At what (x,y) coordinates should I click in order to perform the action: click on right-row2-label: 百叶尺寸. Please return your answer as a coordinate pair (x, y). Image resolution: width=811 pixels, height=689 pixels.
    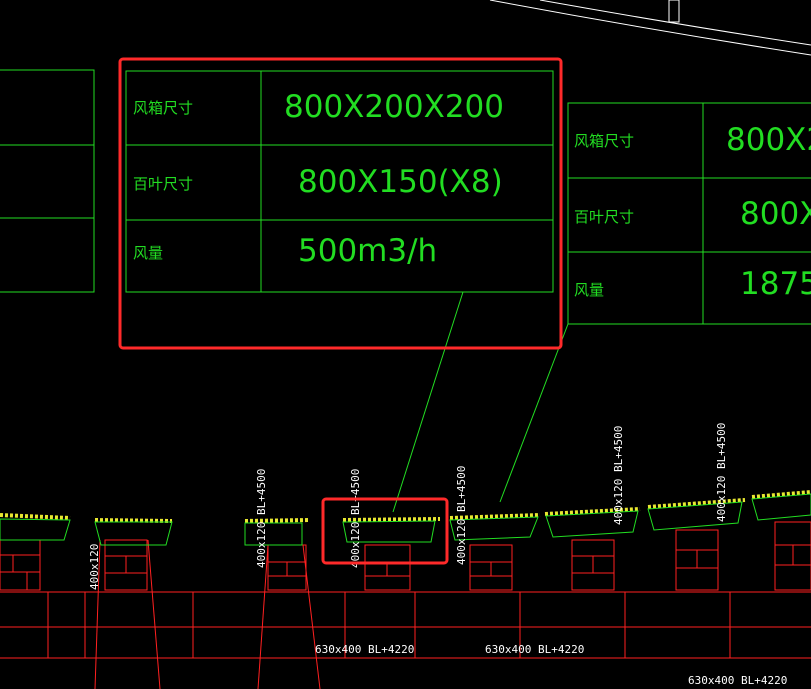
    Looking at the image, I should click on (604, 217).